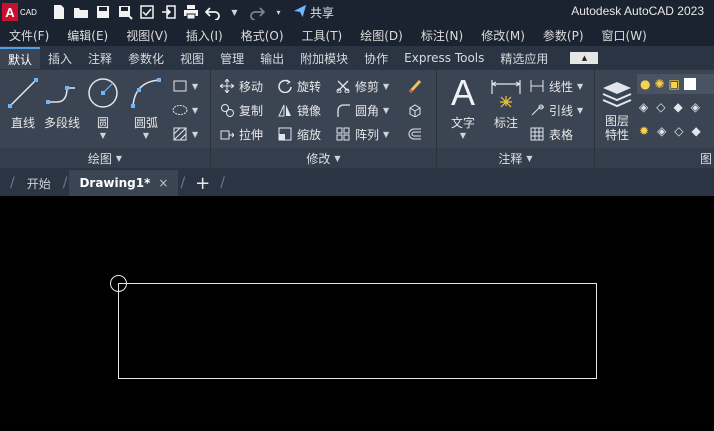 The height and width of the screenshot is (431, 714). What do you see at coordinates (20, 58) in the screenshot?
I see `tab-default: 默认` at bounding box center [20, 58].